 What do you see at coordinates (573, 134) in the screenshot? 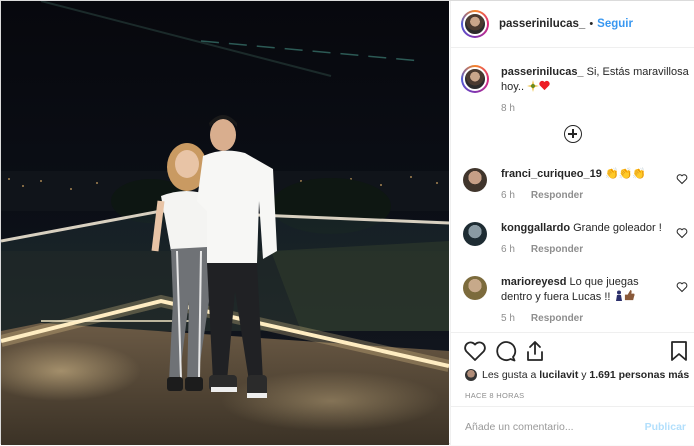
I see `plus-circle-icon` at bounding box center [573, 134].